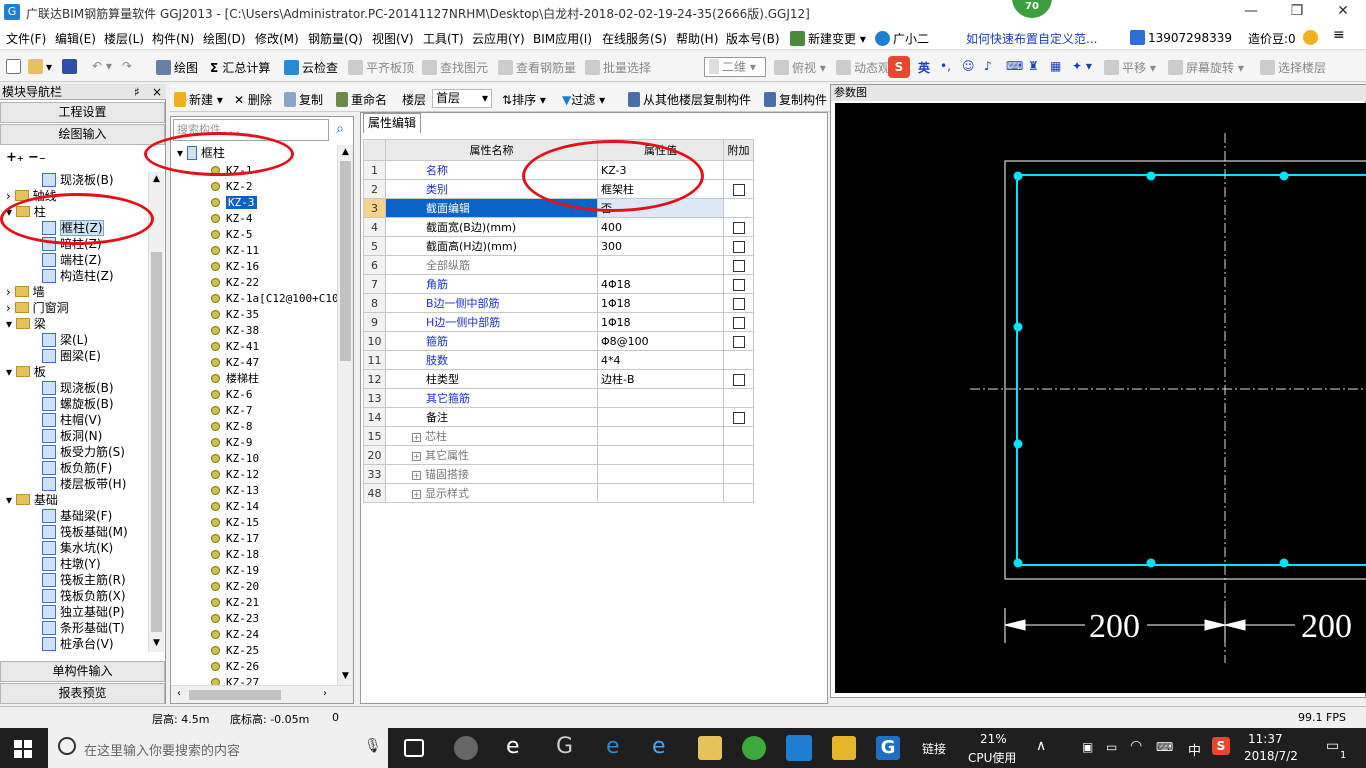 The height and width of the screenshot is (768, 1366). What do you see at coordinates (198, 99) in the screenshot?
I see `new-component-button: 新建 ▾` at bounding box center [198, 99].